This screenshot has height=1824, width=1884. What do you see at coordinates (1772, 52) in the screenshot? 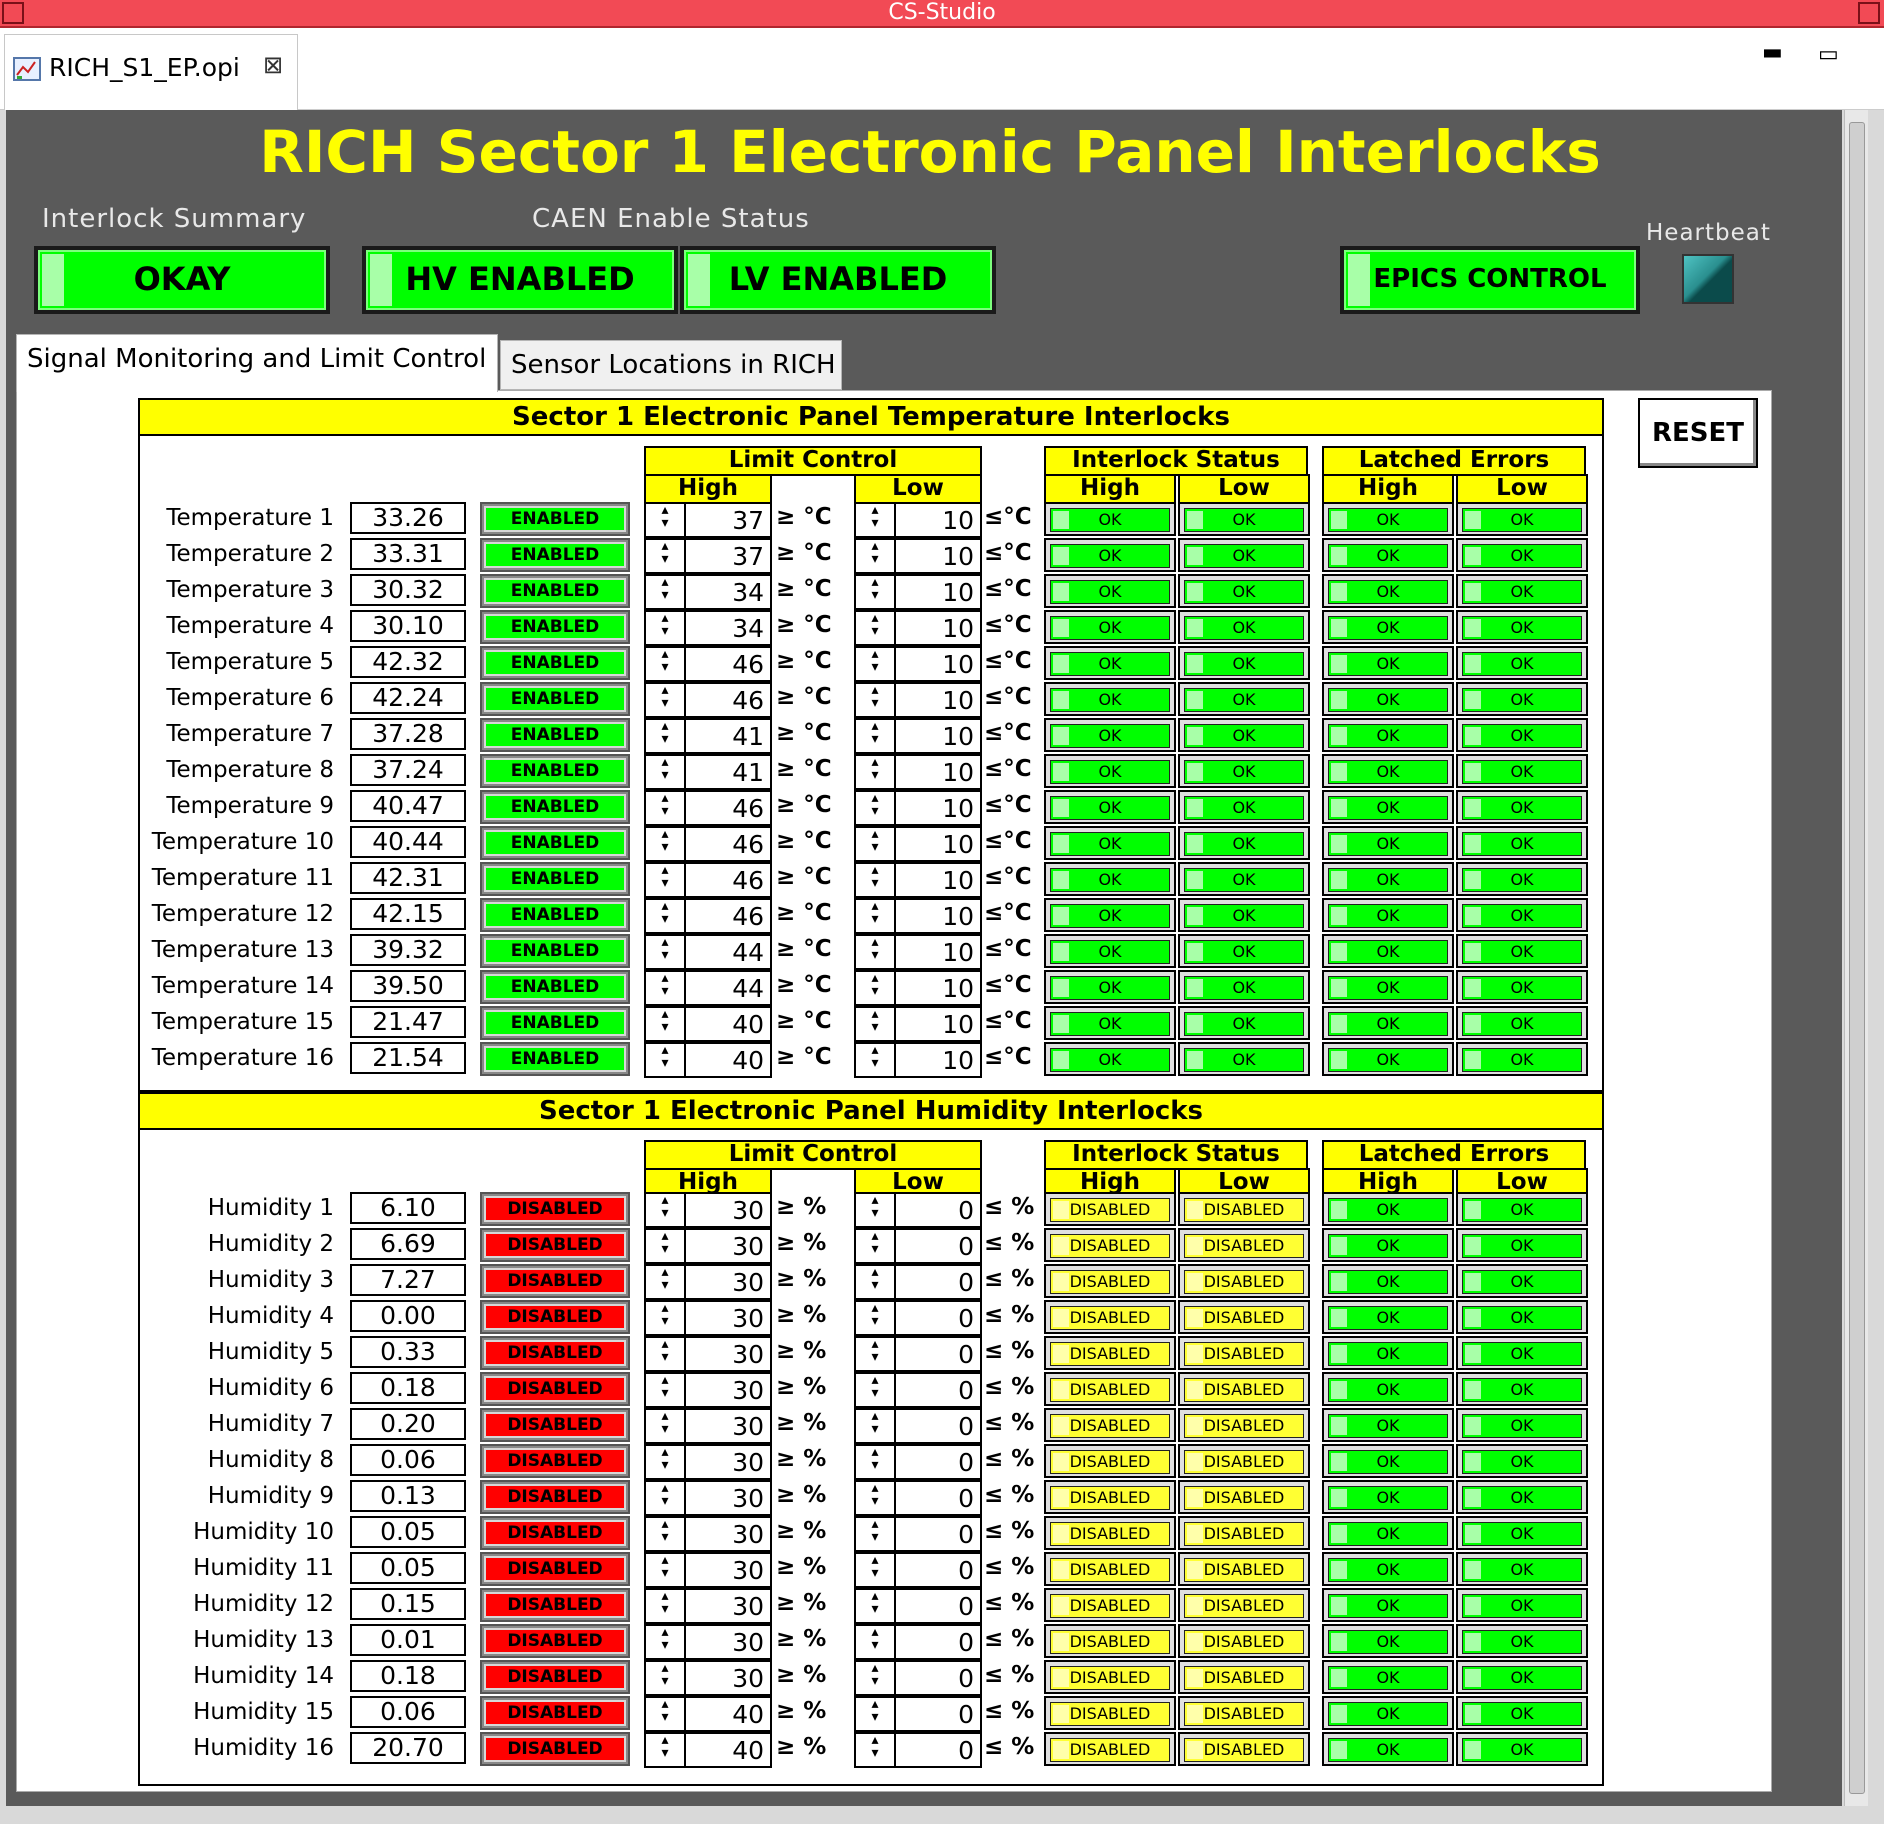
I see `minimize-icon: ▬` at bounding box center [1772, 52].